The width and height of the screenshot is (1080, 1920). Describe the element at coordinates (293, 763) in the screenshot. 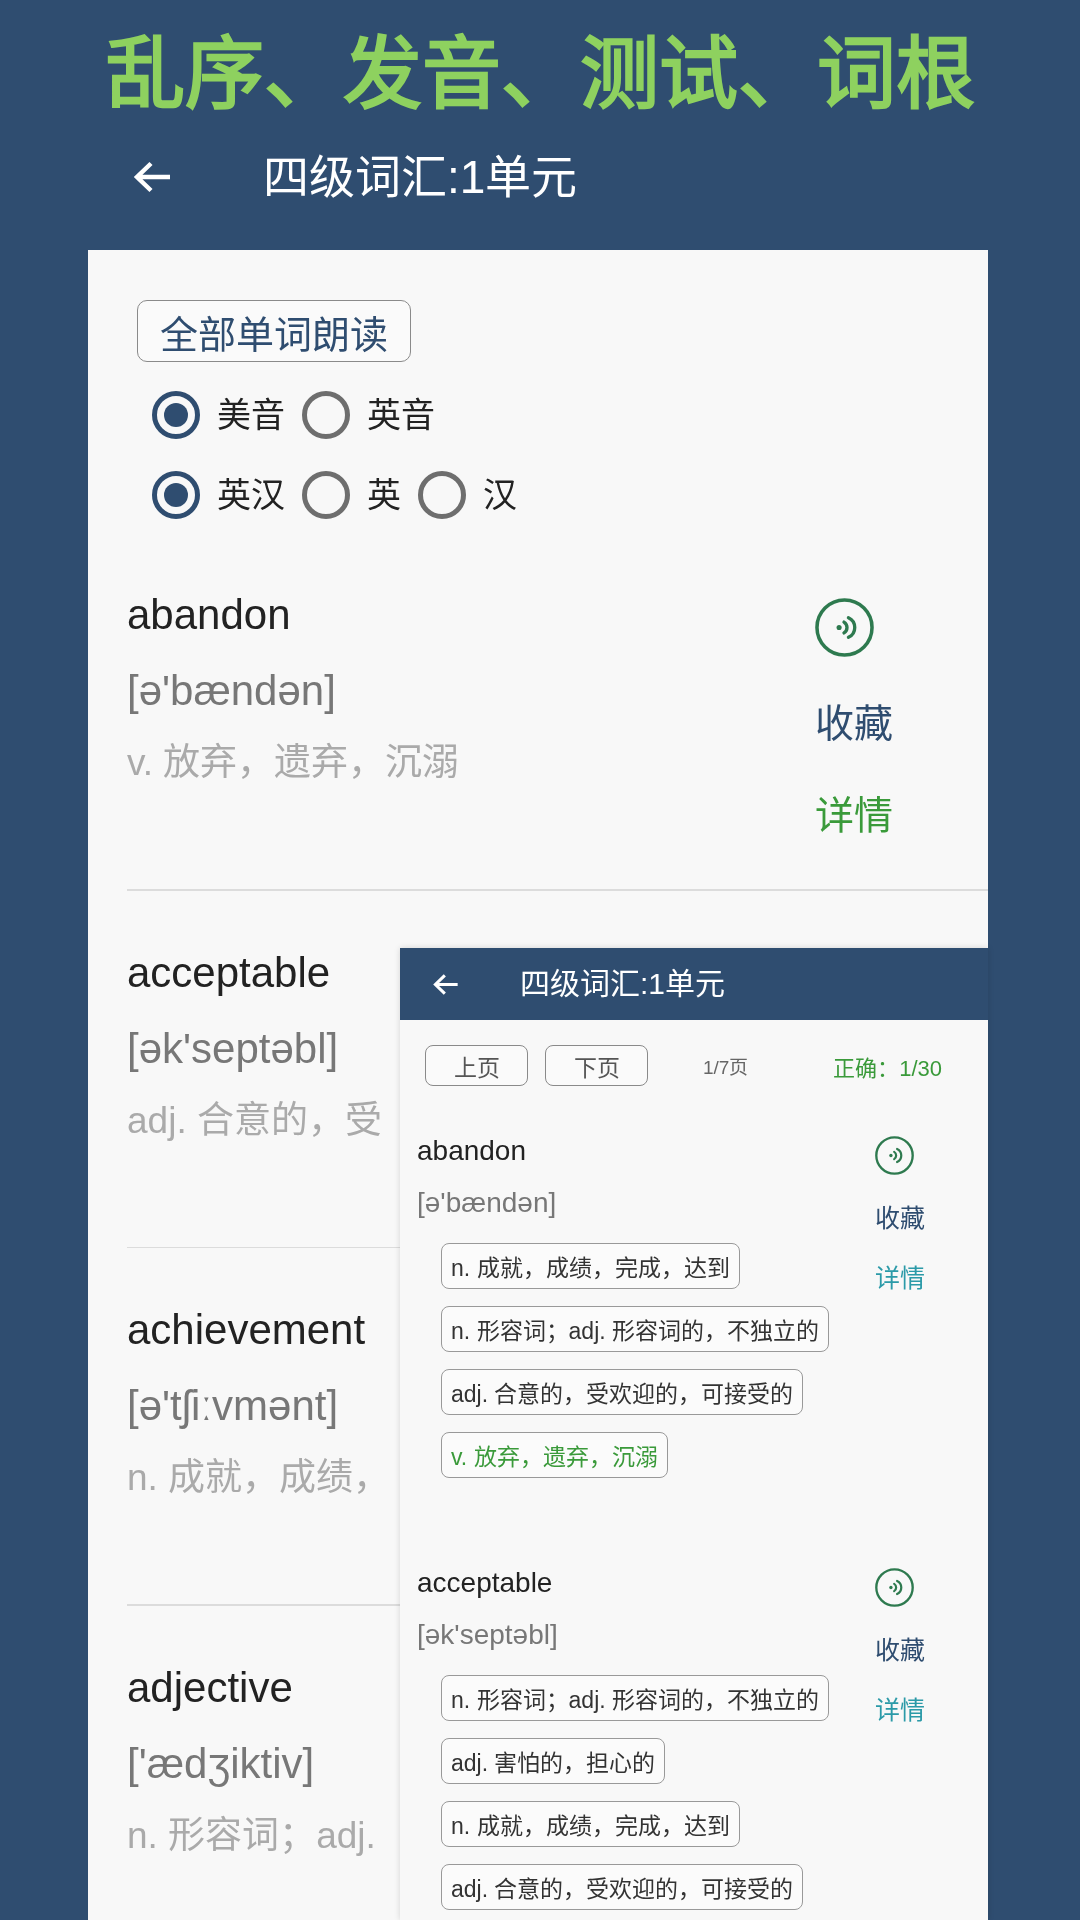

I see `meaning-text: v. 放弃，遗弃，沉溺` at that location.